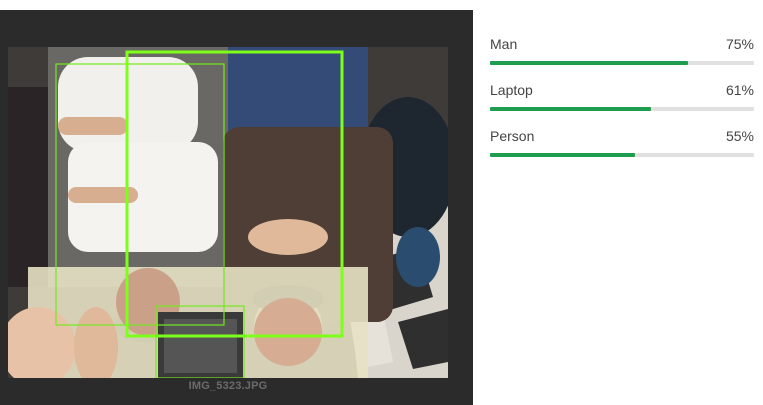 The width and height of the screenshot is (763, 405). What do you see at coordinates (739, 136) in the screenshot?
I see `label-percent: 55%` at bounding box center [739, 136].